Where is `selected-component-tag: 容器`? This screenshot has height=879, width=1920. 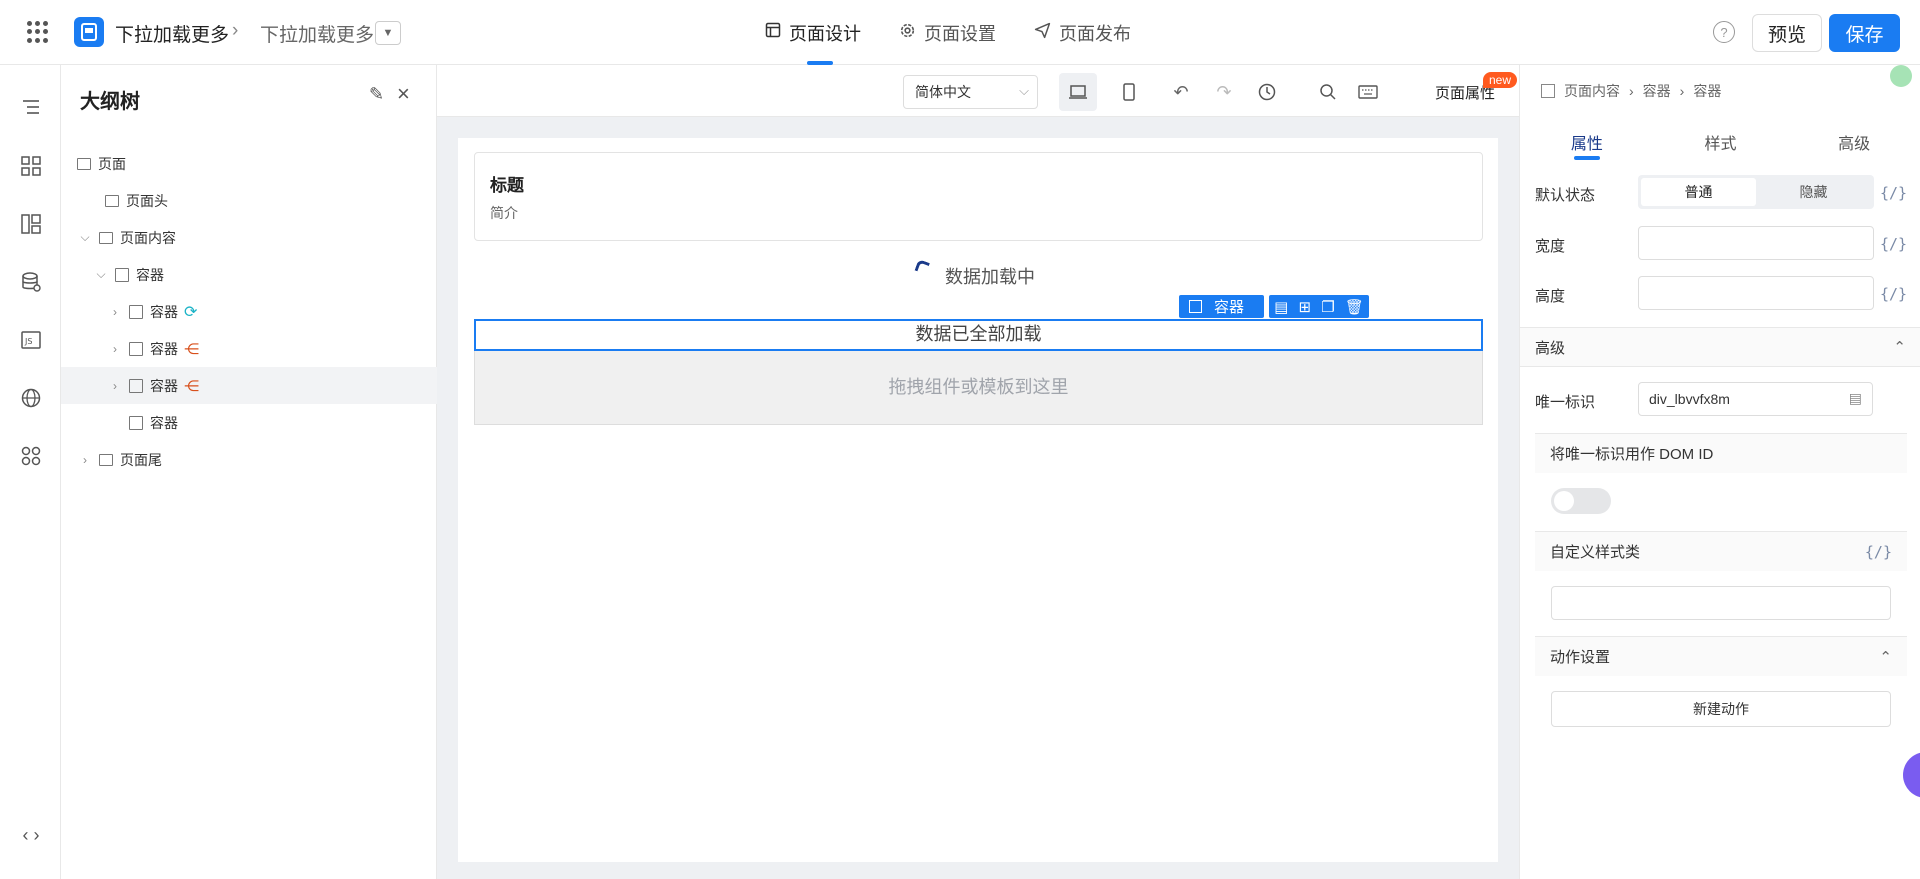 selected-component-tag: 容器 is located at coordinates (1221, 306).